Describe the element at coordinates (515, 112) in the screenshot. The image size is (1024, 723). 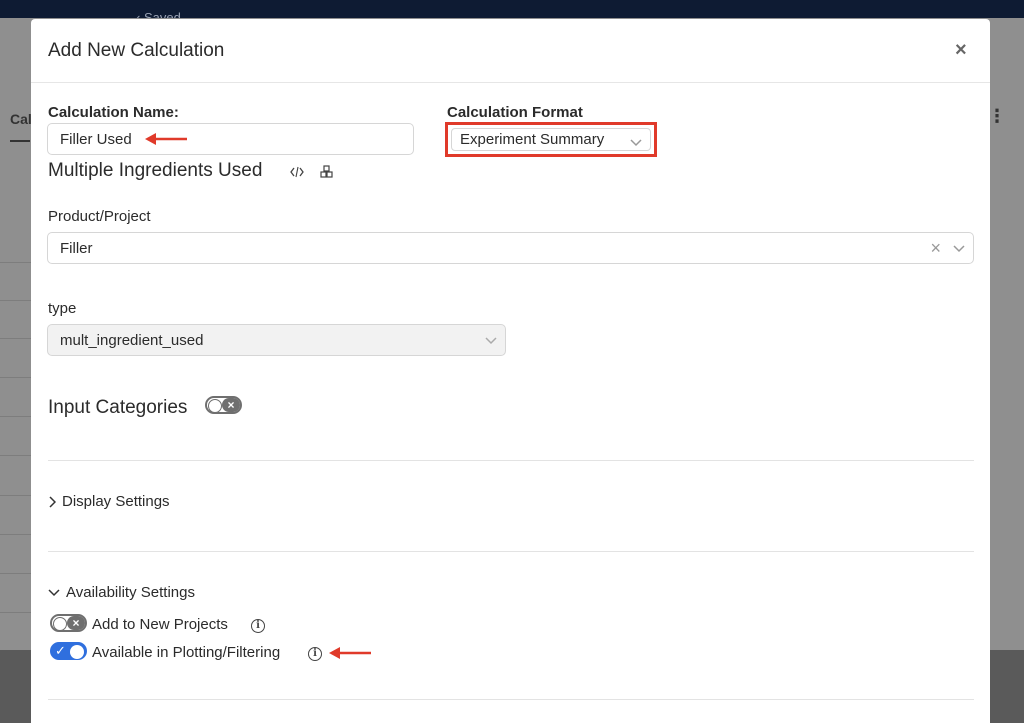
I see `calculation-format-label: Calculation Format` at that location.